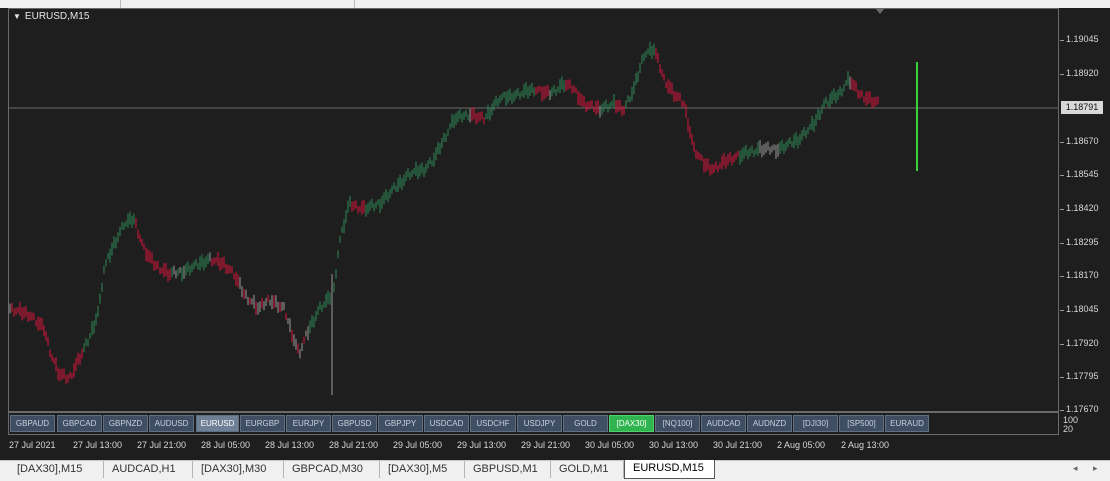  Describe the element at coordinates (79, 423) in the screenshot. I see `symbol-button-gbpcad: GBPCAD` at that location.